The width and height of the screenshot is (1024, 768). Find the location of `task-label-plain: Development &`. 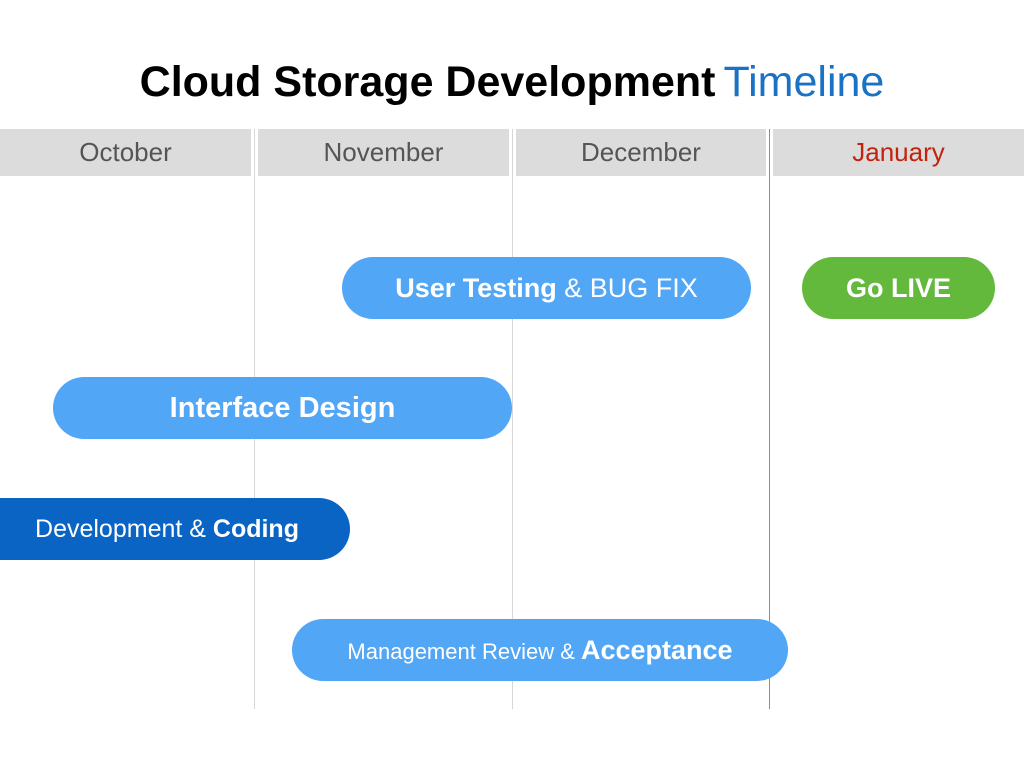

task-label-plain: Development & is located at coordinates (124, 529).